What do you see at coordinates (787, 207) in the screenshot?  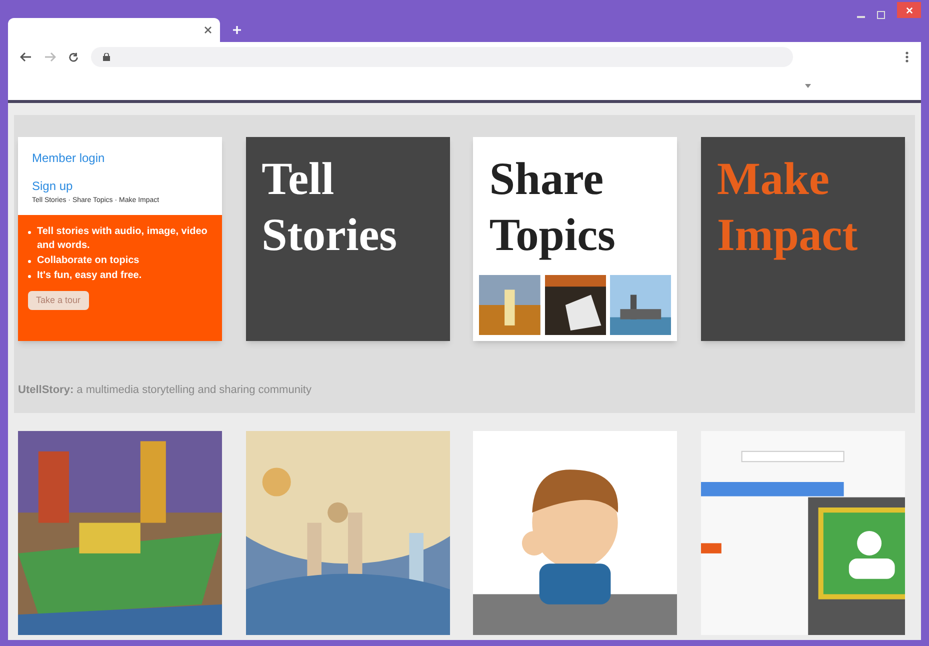 I see `headline-text: Make Impact` at bounding box center [787, 207].